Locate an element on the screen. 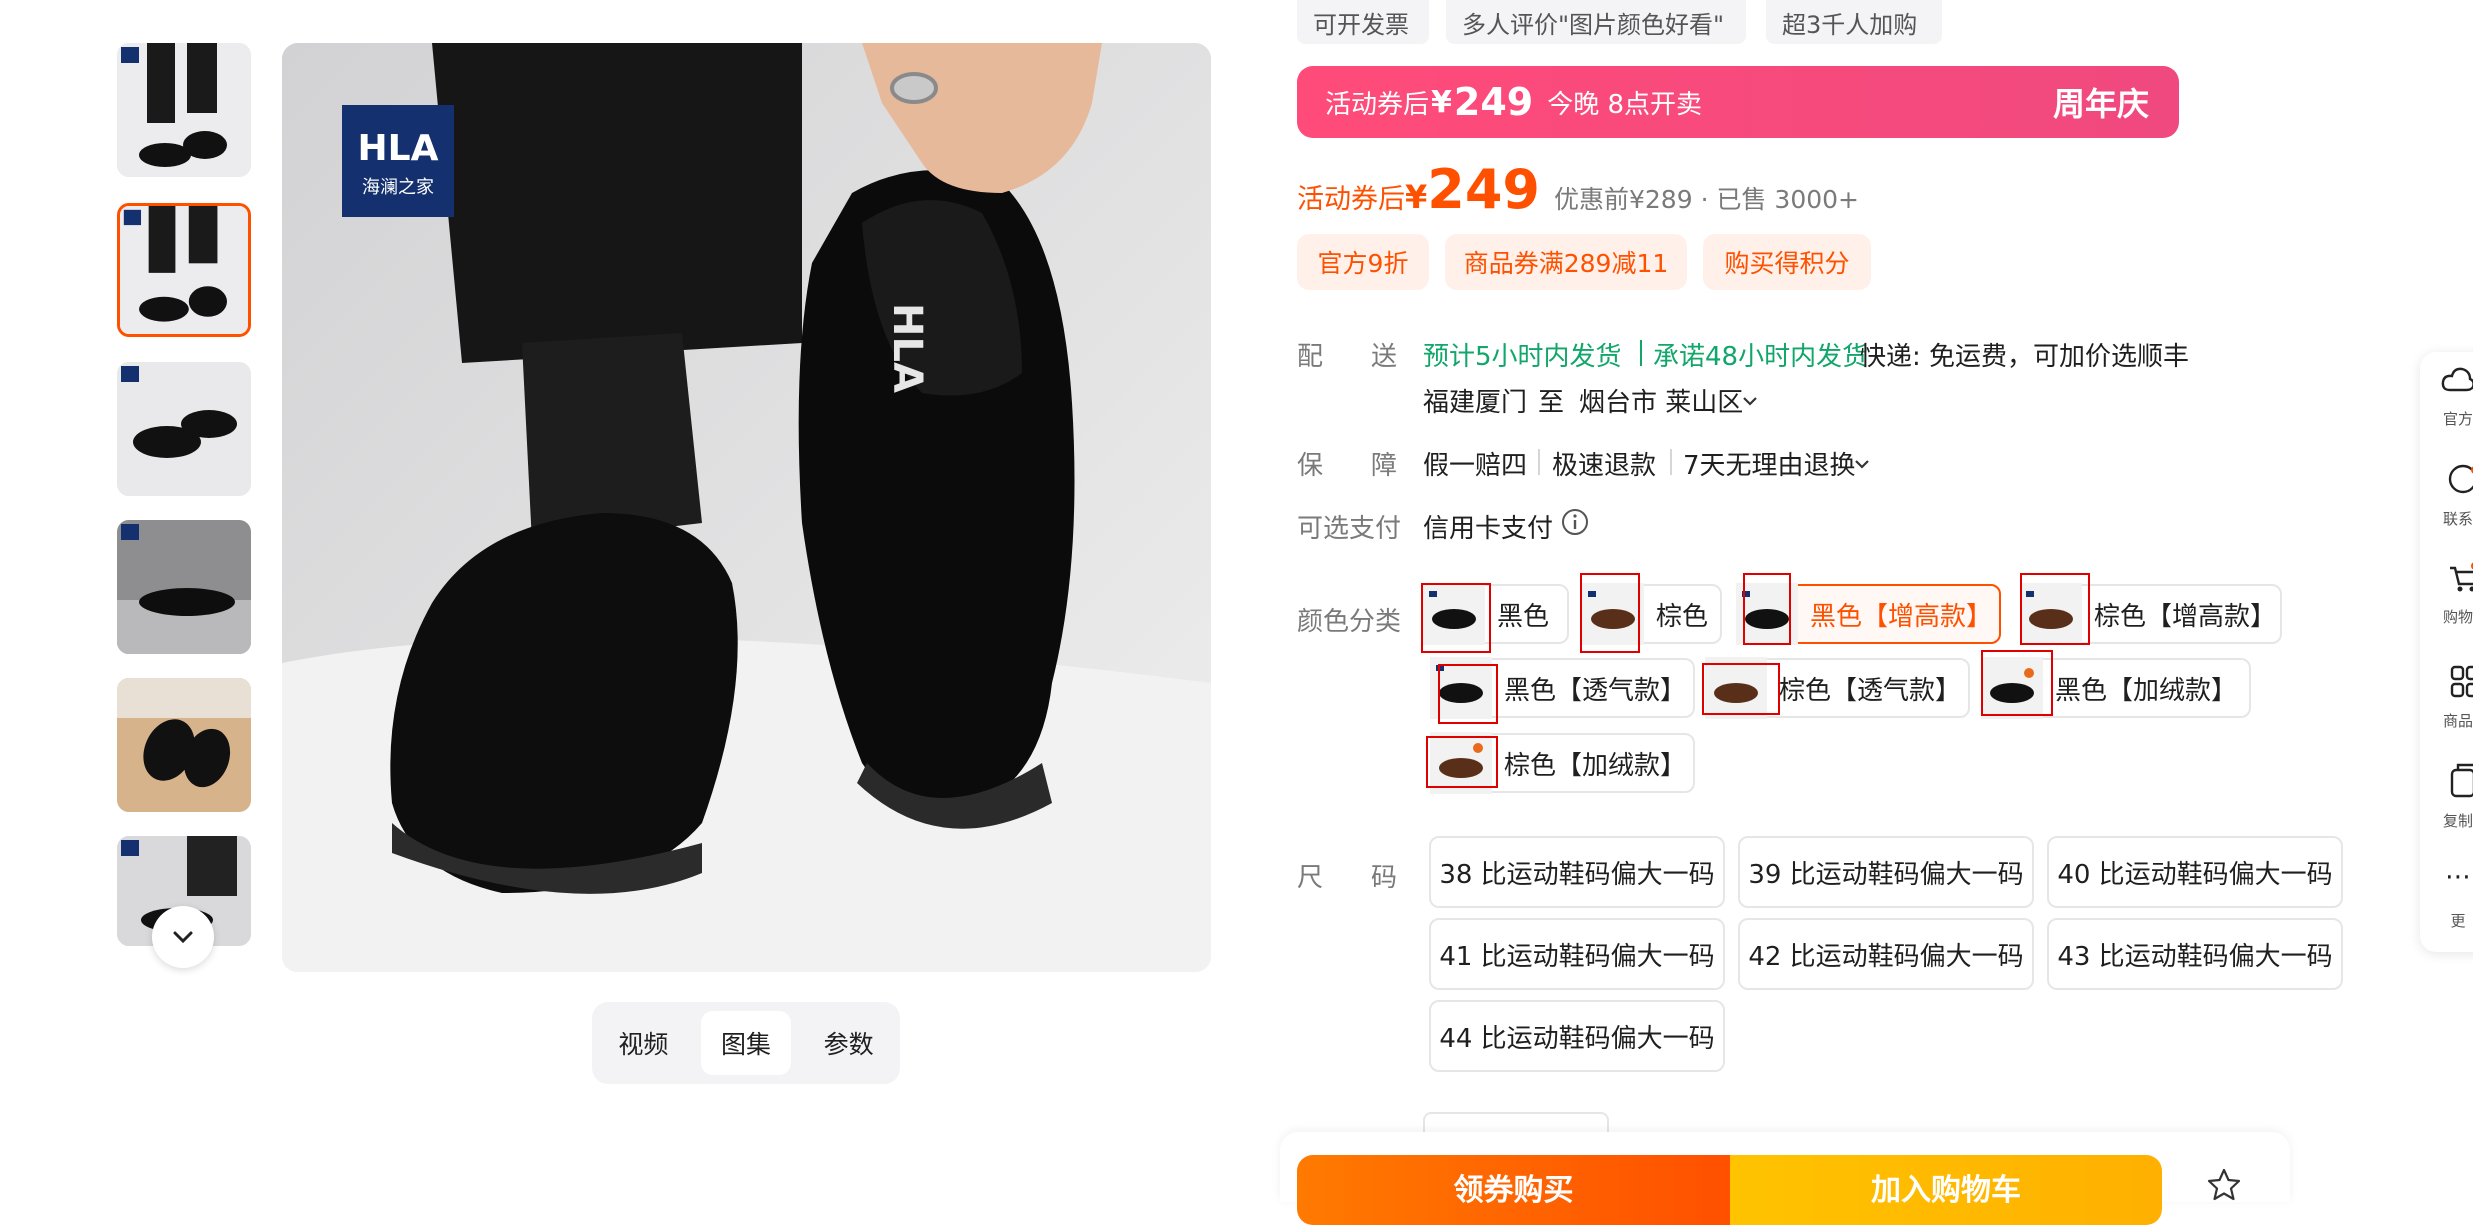  price-currency: ¥ is located at coordinates (1416, 197).